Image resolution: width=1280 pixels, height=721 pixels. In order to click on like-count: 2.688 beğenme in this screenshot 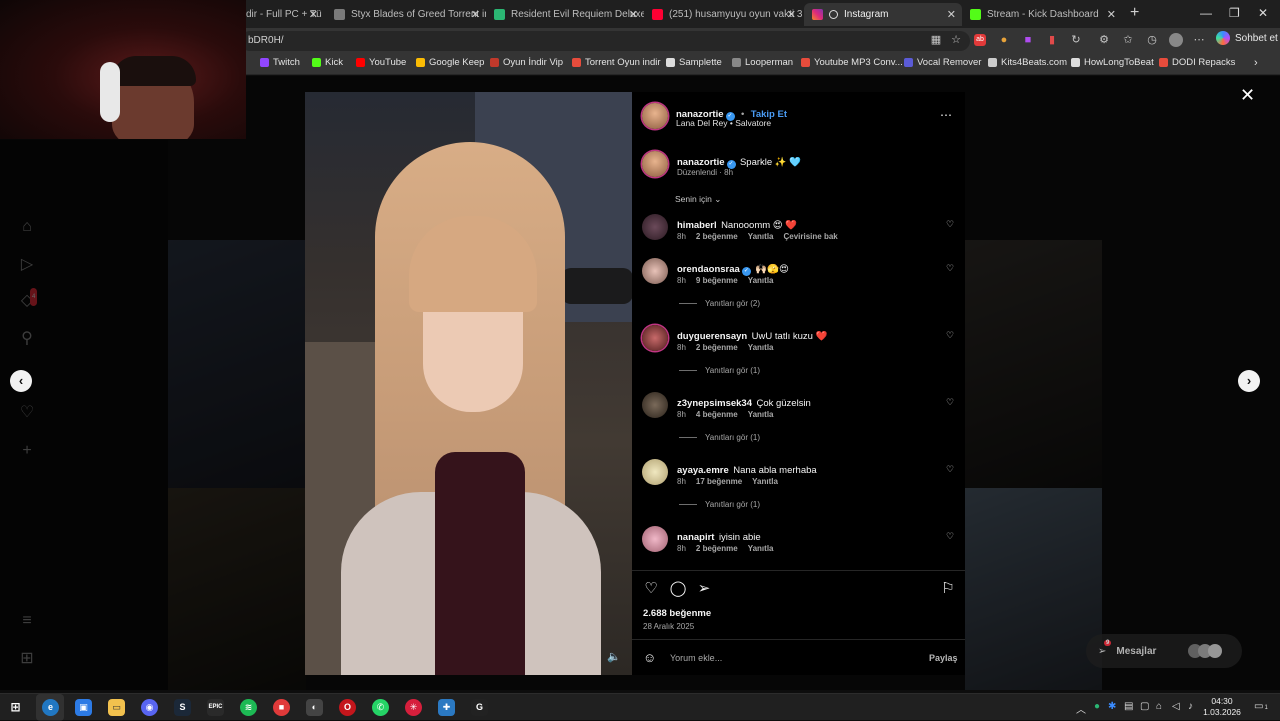, I will do `click(677, 613)`.